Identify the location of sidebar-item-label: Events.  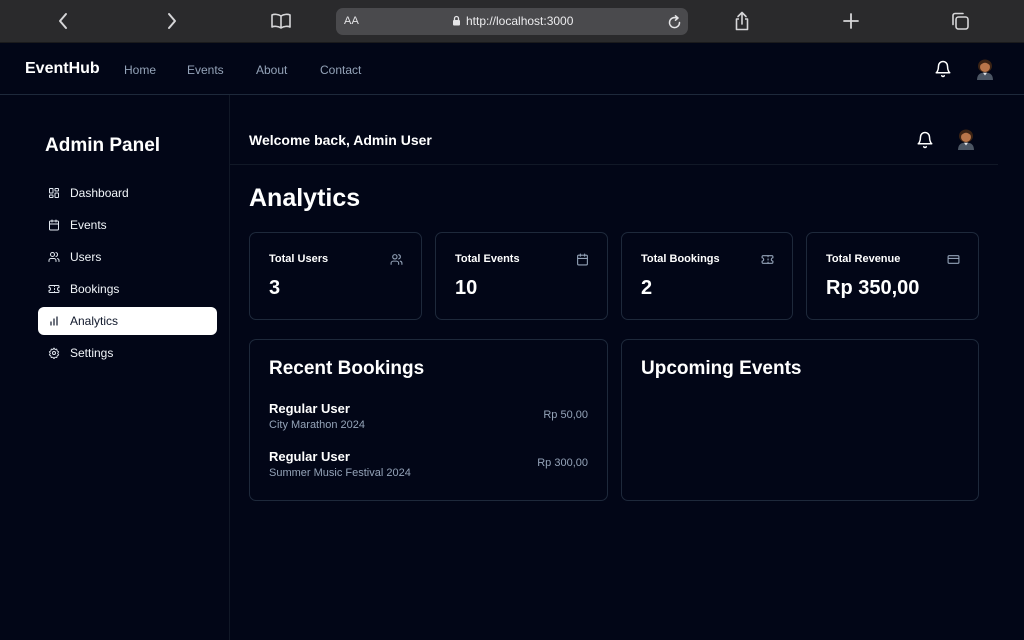
(88, 225).